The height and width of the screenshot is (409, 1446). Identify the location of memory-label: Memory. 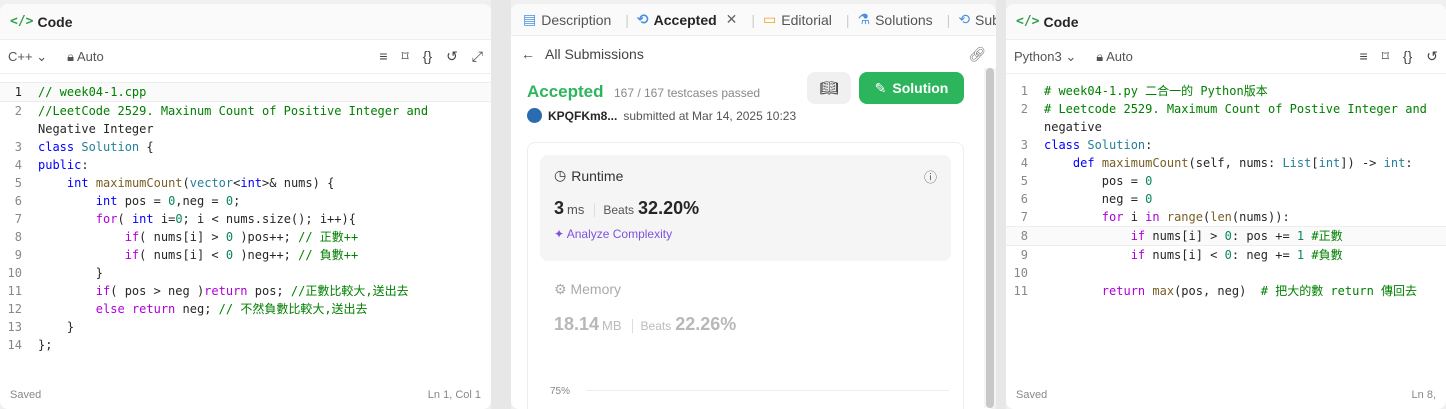
(596, 289).